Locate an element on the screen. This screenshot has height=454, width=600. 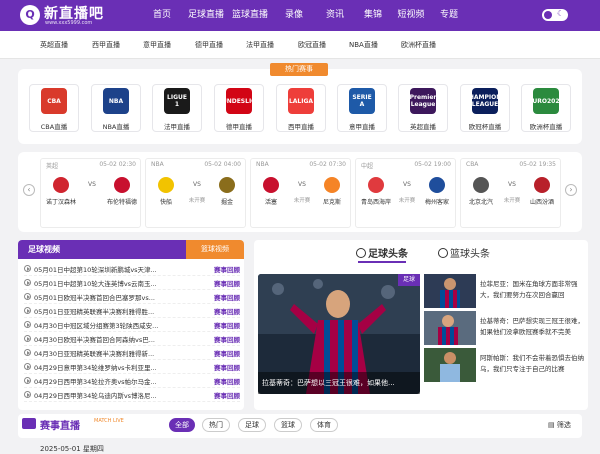
home-team: 北京北汽 is located at coordinates (481, 191).